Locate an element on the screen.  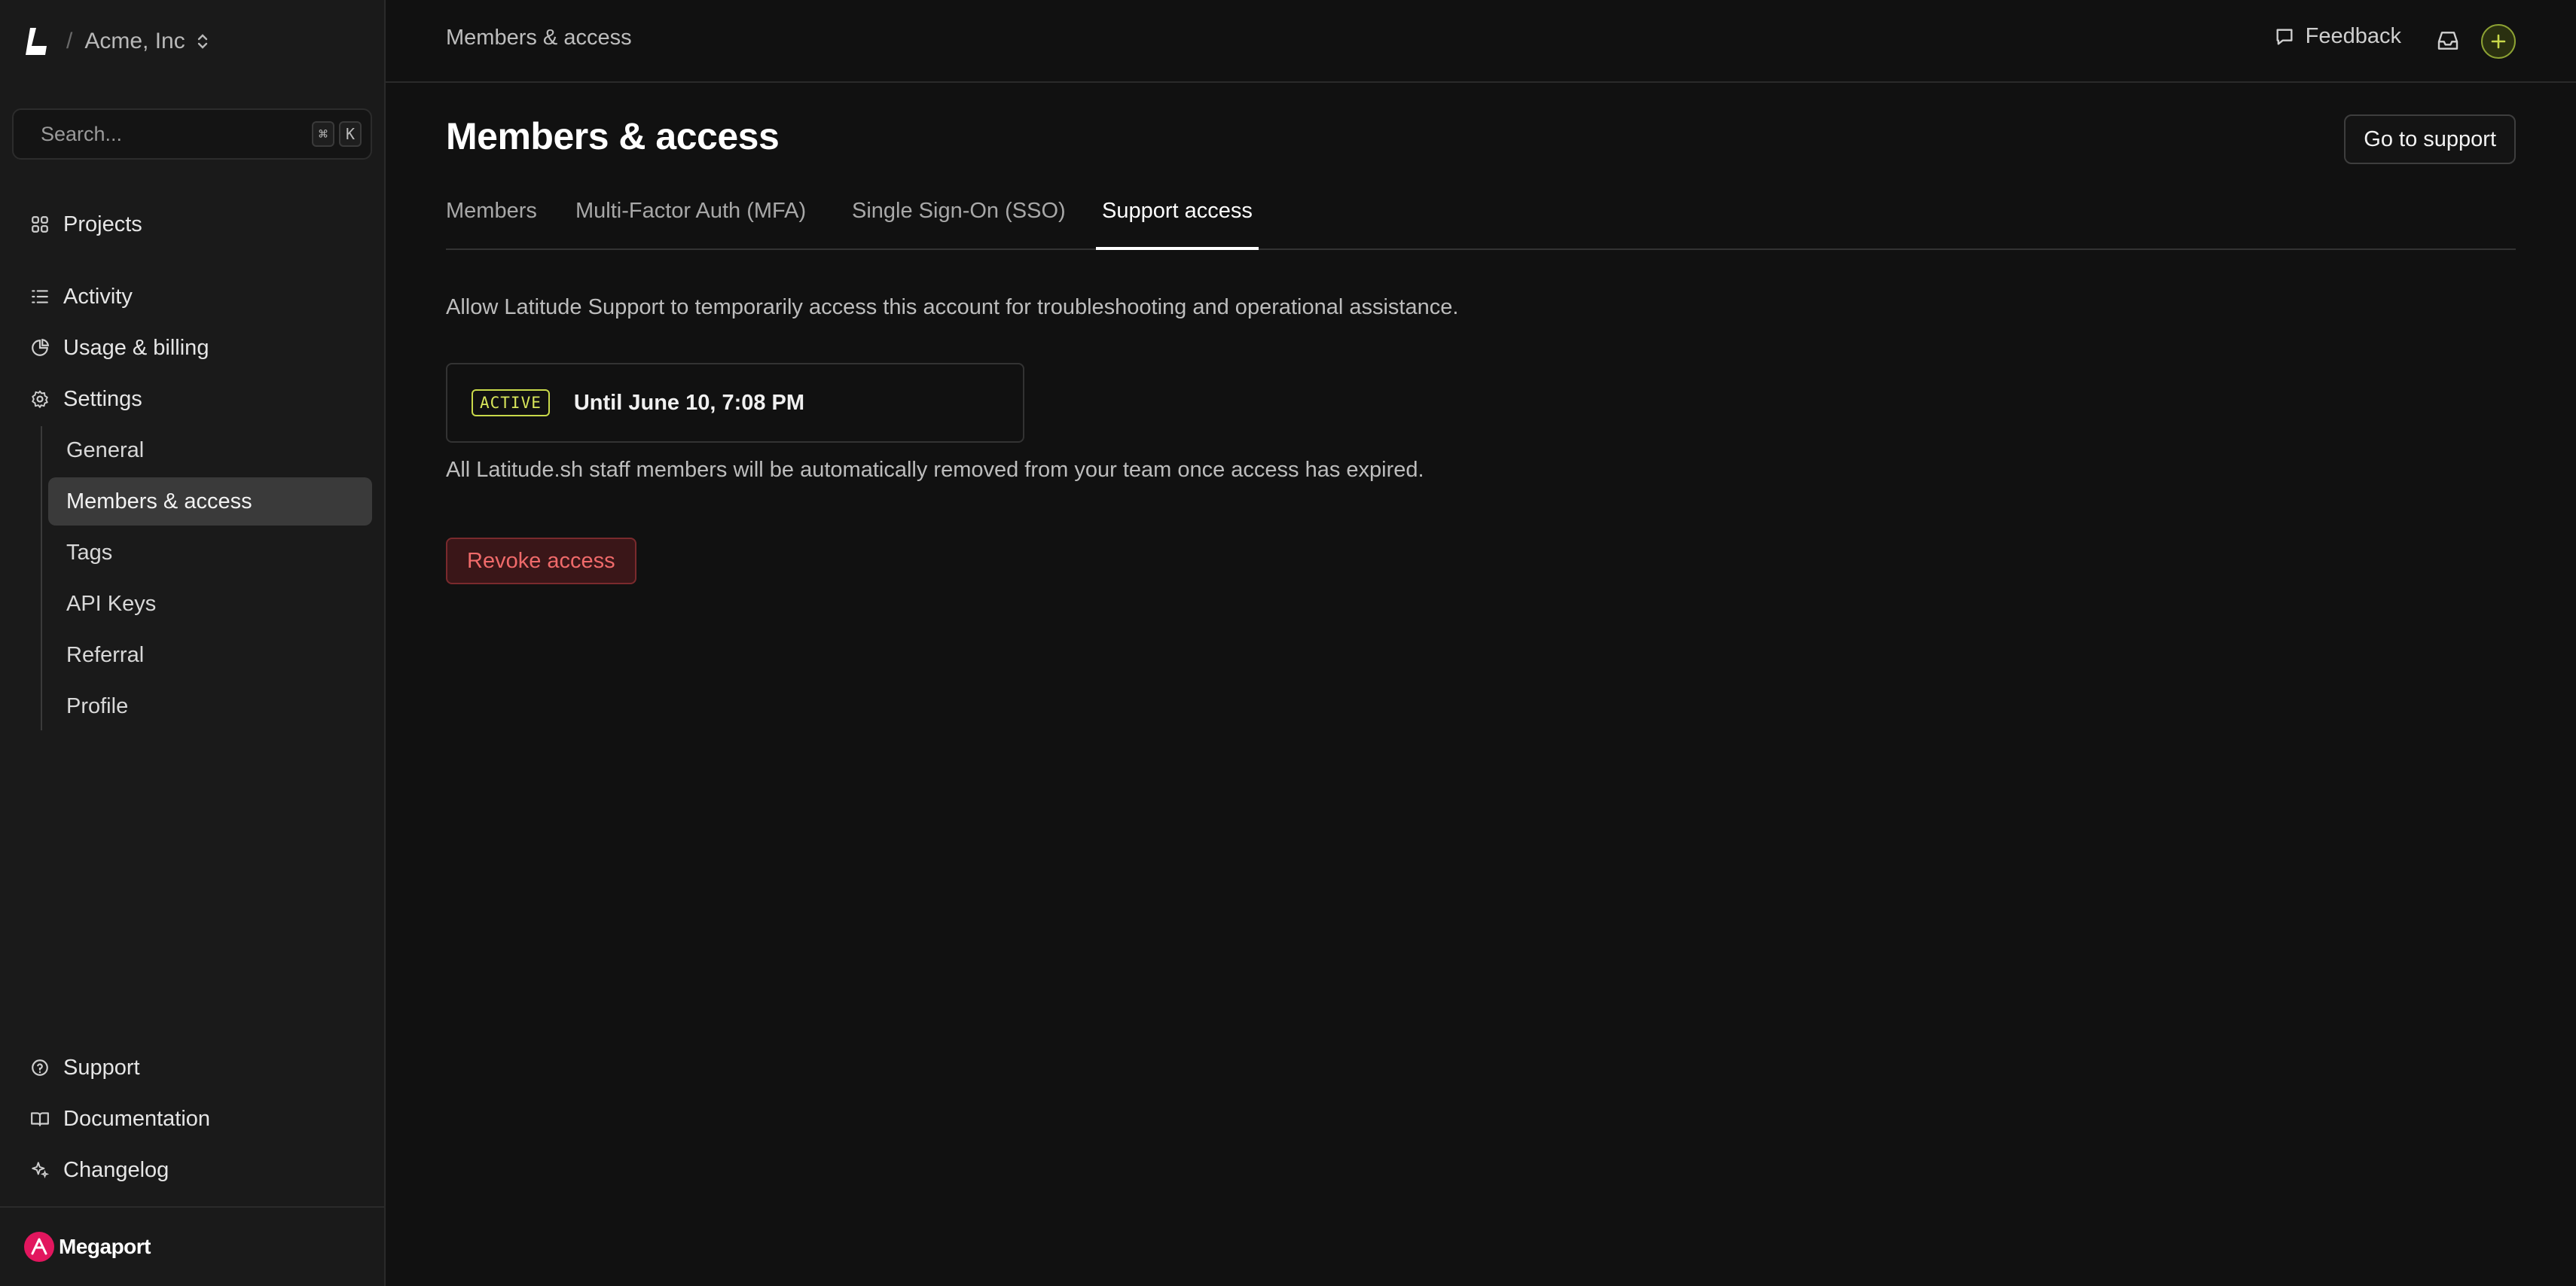
tab-label: Members is located at coordinates (492, 211).